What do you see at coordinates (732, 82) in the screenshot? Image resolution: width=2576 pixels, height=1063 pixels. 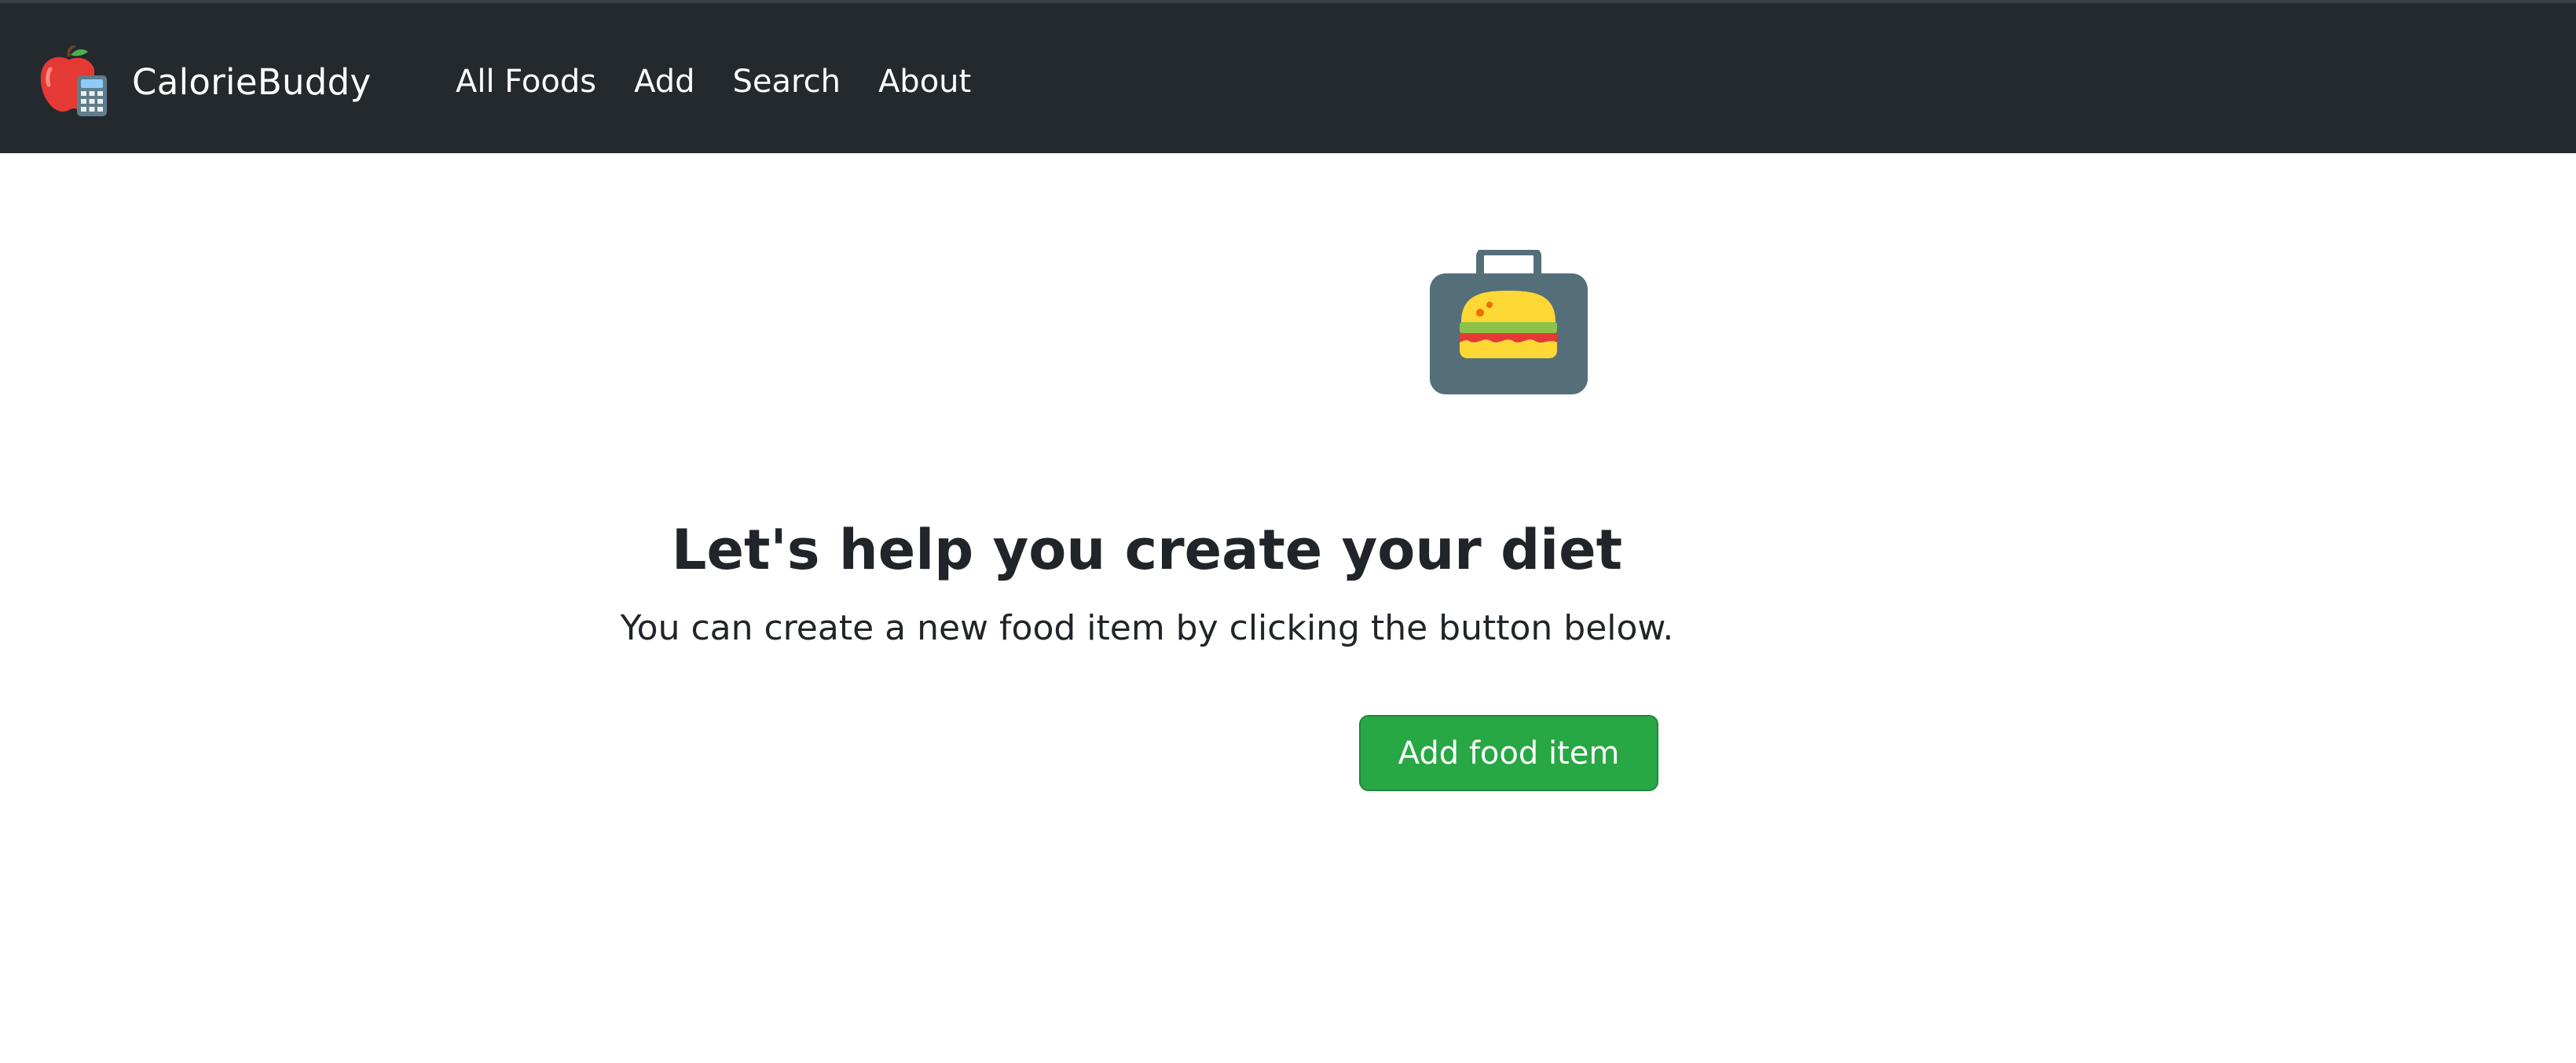 I see `nav-links: All Foods Add Search About` at bounding box center [732, 82].